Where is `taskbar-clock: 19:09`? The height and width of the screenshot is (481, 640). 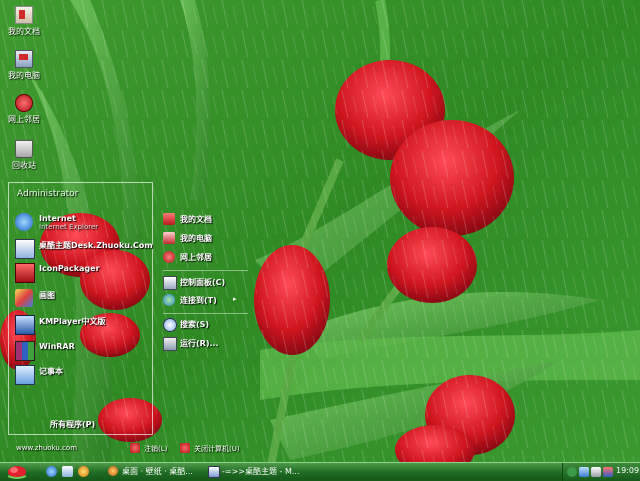 taskbar-clock: 19:09 is located at coordinates (627, 470).